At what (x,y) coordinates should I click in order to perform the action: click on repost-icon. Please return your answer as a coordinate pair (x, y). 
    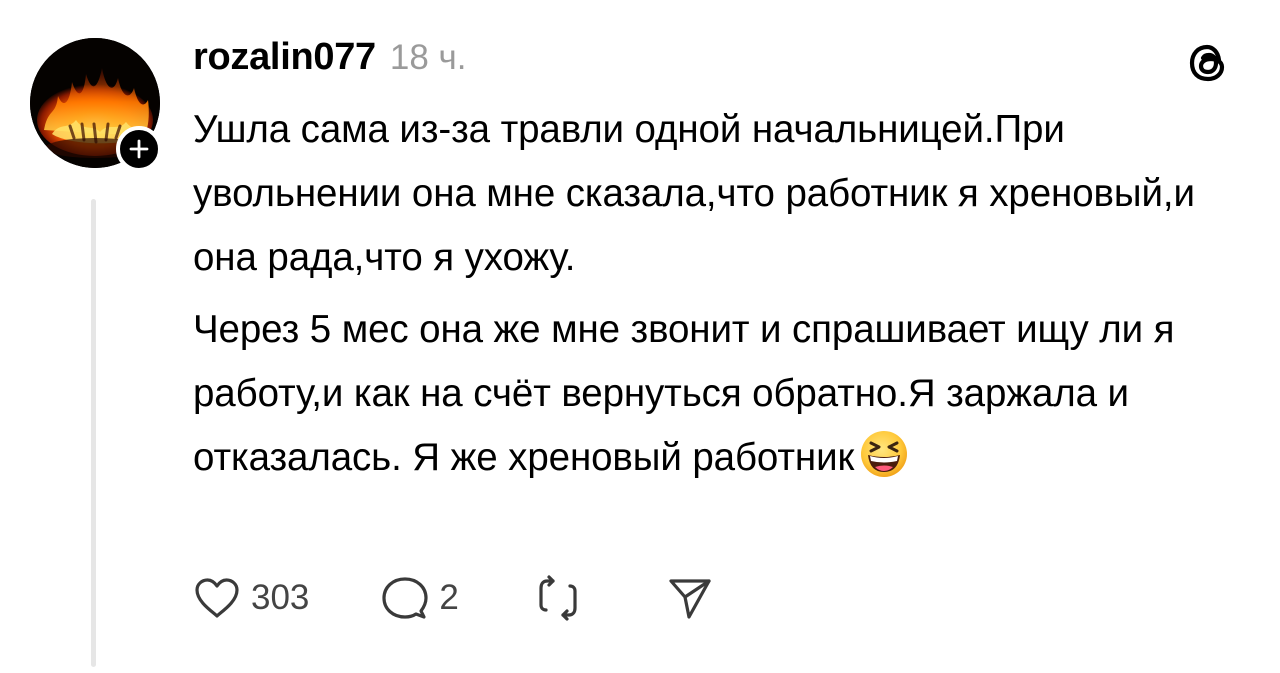
    Looking at the image, I should click on (558, 598).